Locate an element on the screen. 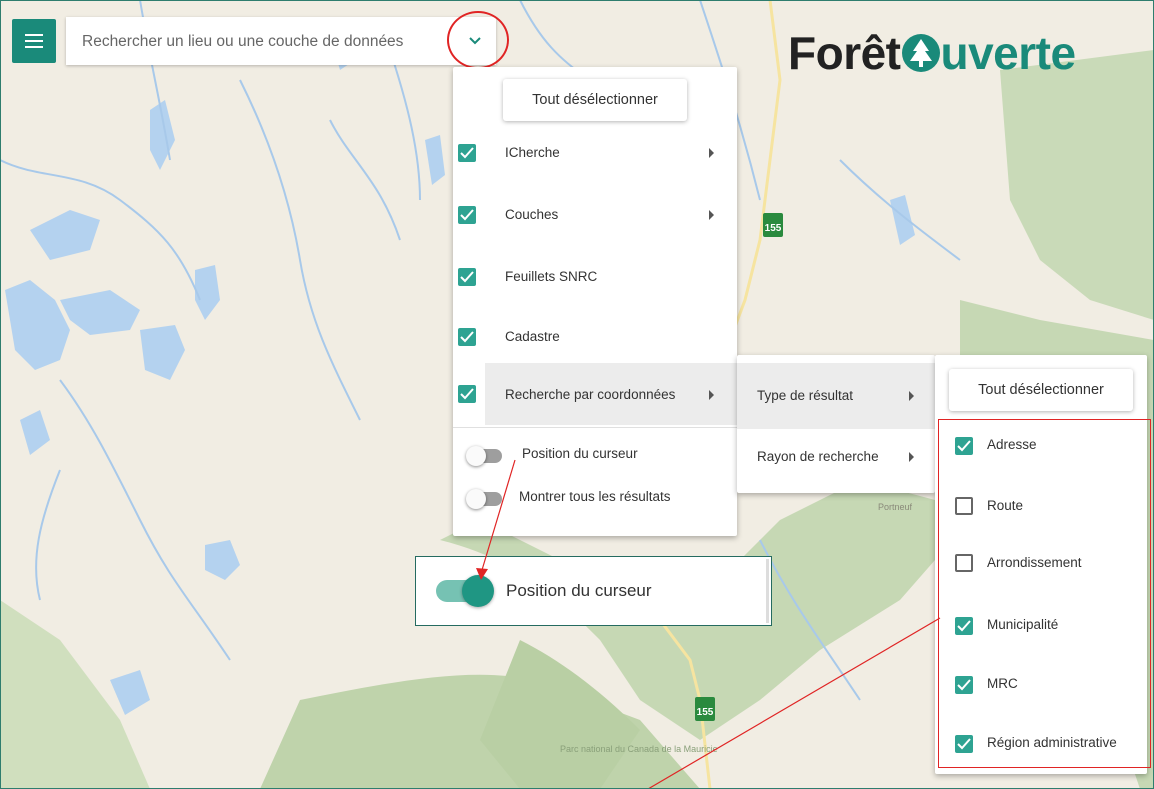 The width and height of the screenshot is (1154, 789). menu-item-label: Feuillets SNRC is located at coordinates (551, 276).